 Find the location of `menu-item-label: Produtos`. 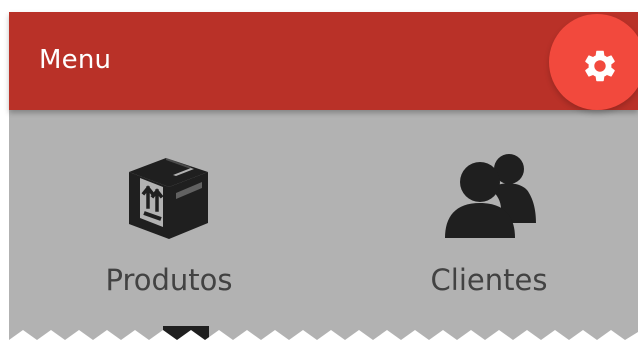

menu-item-label: Produtos is located at coordinates (169, 280).